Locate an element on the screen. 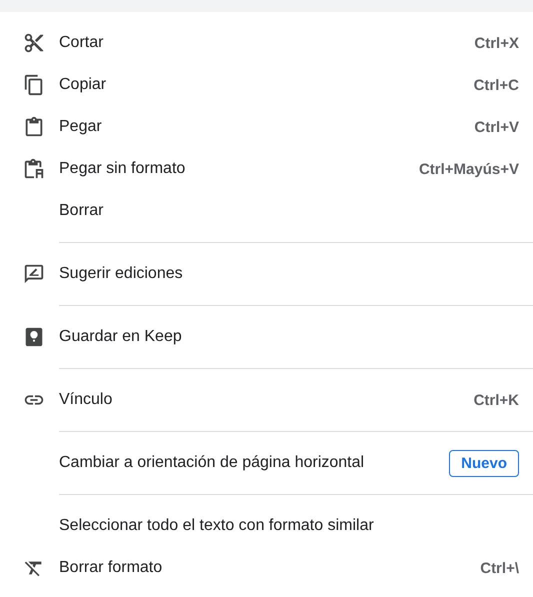 The image size is (533, 597). item-label: Borrar formato is located at coordinates (111, 568).